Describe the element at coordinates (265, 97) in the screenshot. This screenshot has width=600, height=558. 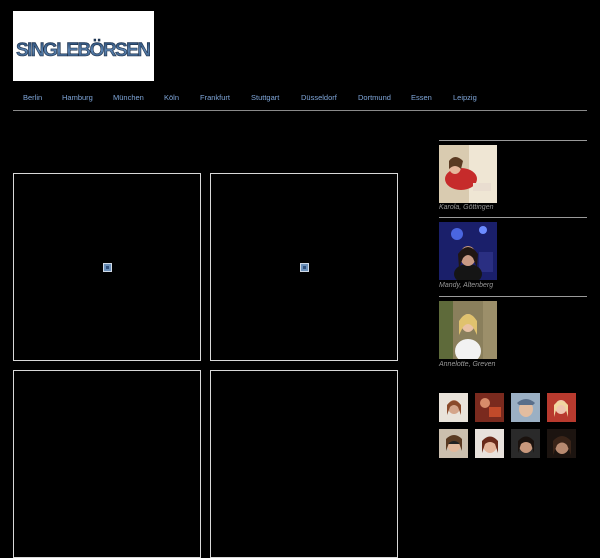
I see `nav-link-stuttgart: Stuttgart` at that location.